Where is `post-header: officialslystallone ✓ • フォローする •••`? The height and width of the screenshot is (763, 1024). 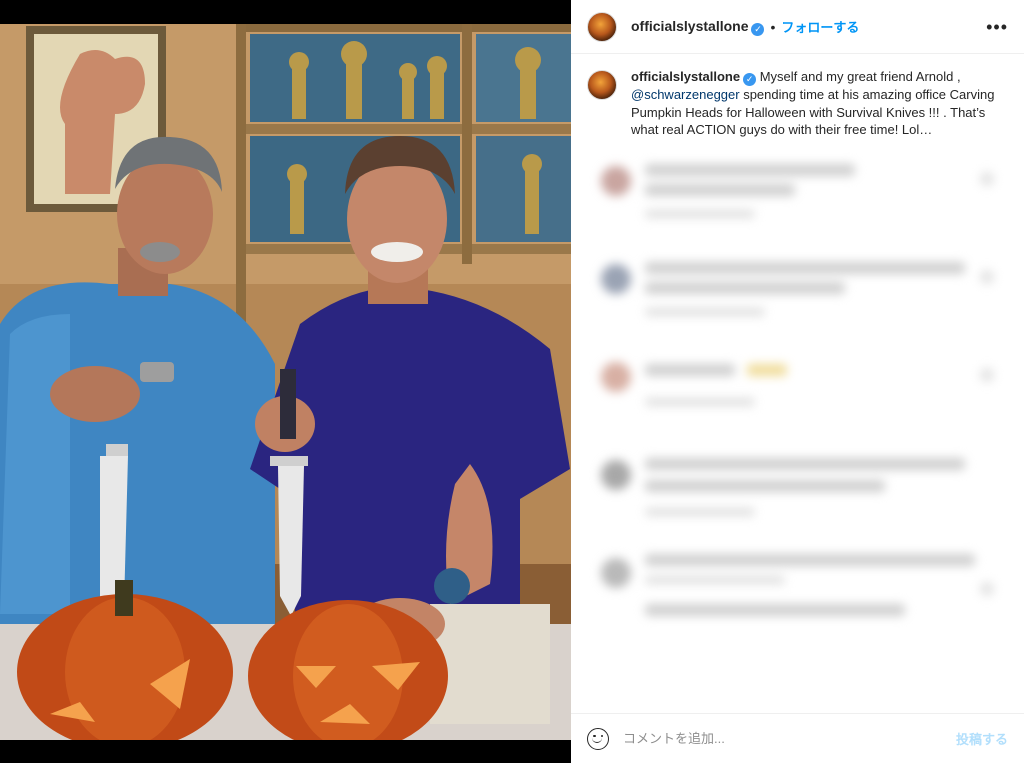
post-header: officialslystallone ✓ • フォローする ••• is located at coordinates (797, 27).